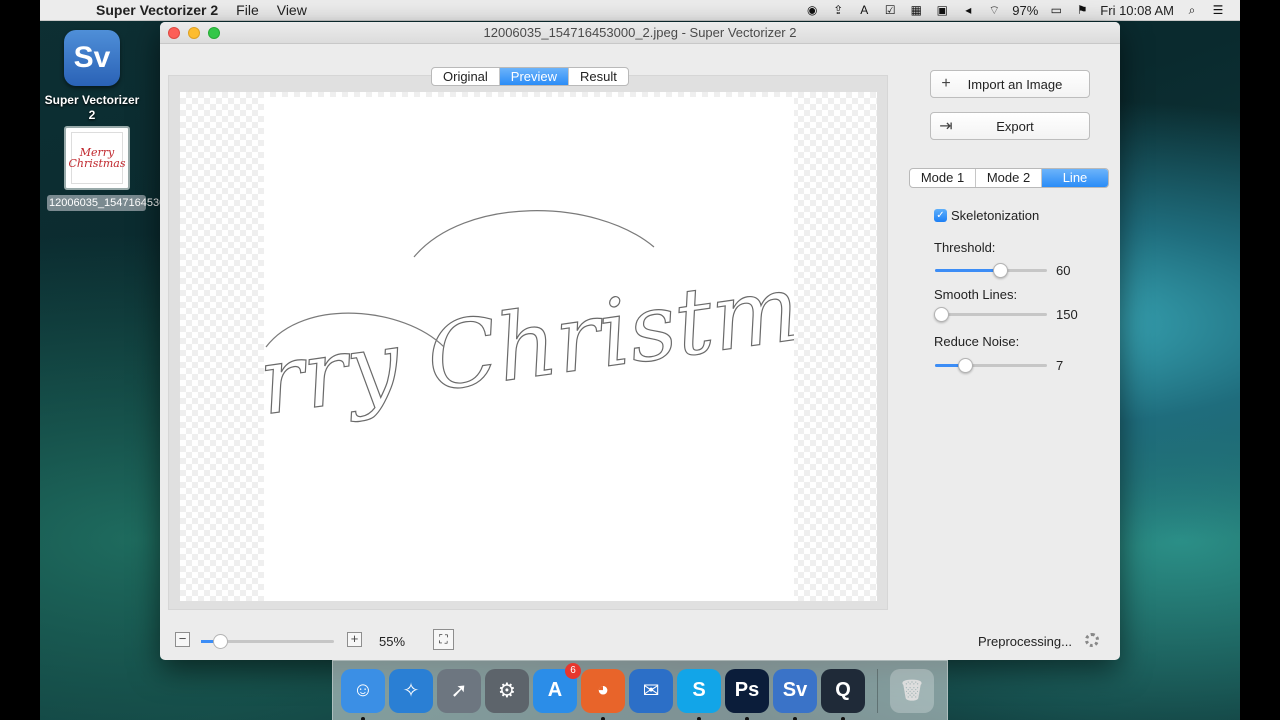  Describe the element at coordinates (1218, 10) in the screenshot. I see `notification-center-icon: ☰` at that location.